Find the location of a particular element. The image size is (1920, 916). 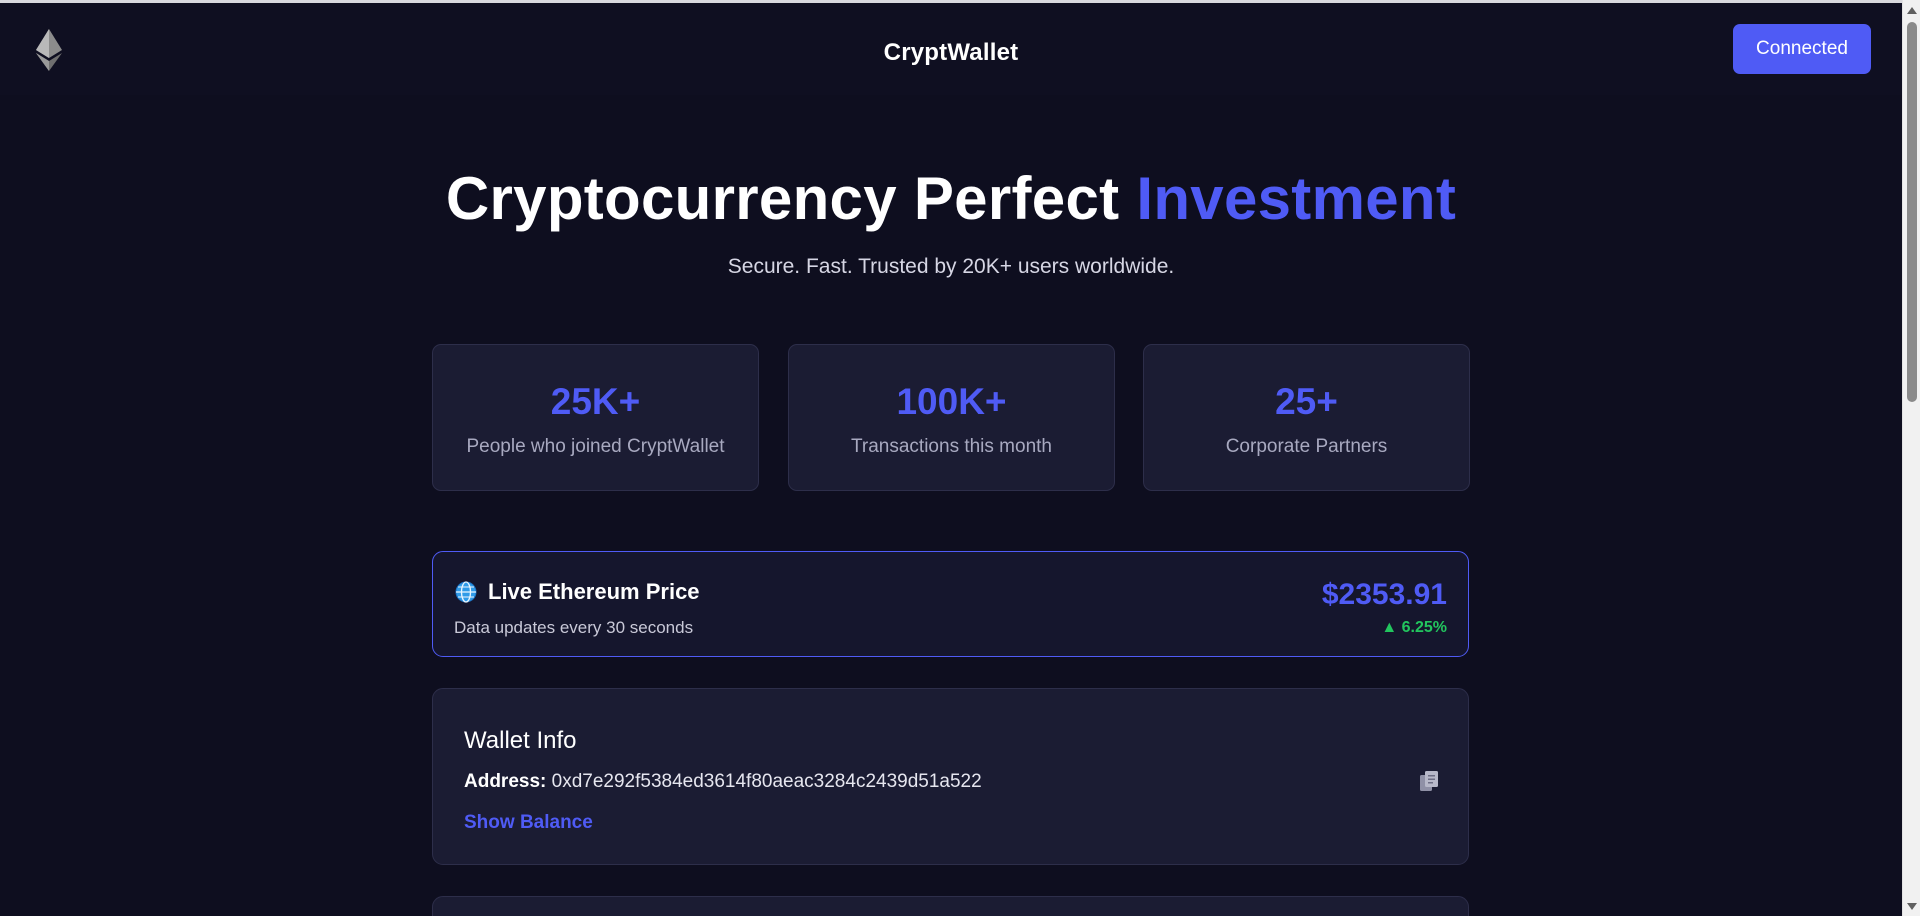

address-label: Address: is located at coordinates (505, 781).